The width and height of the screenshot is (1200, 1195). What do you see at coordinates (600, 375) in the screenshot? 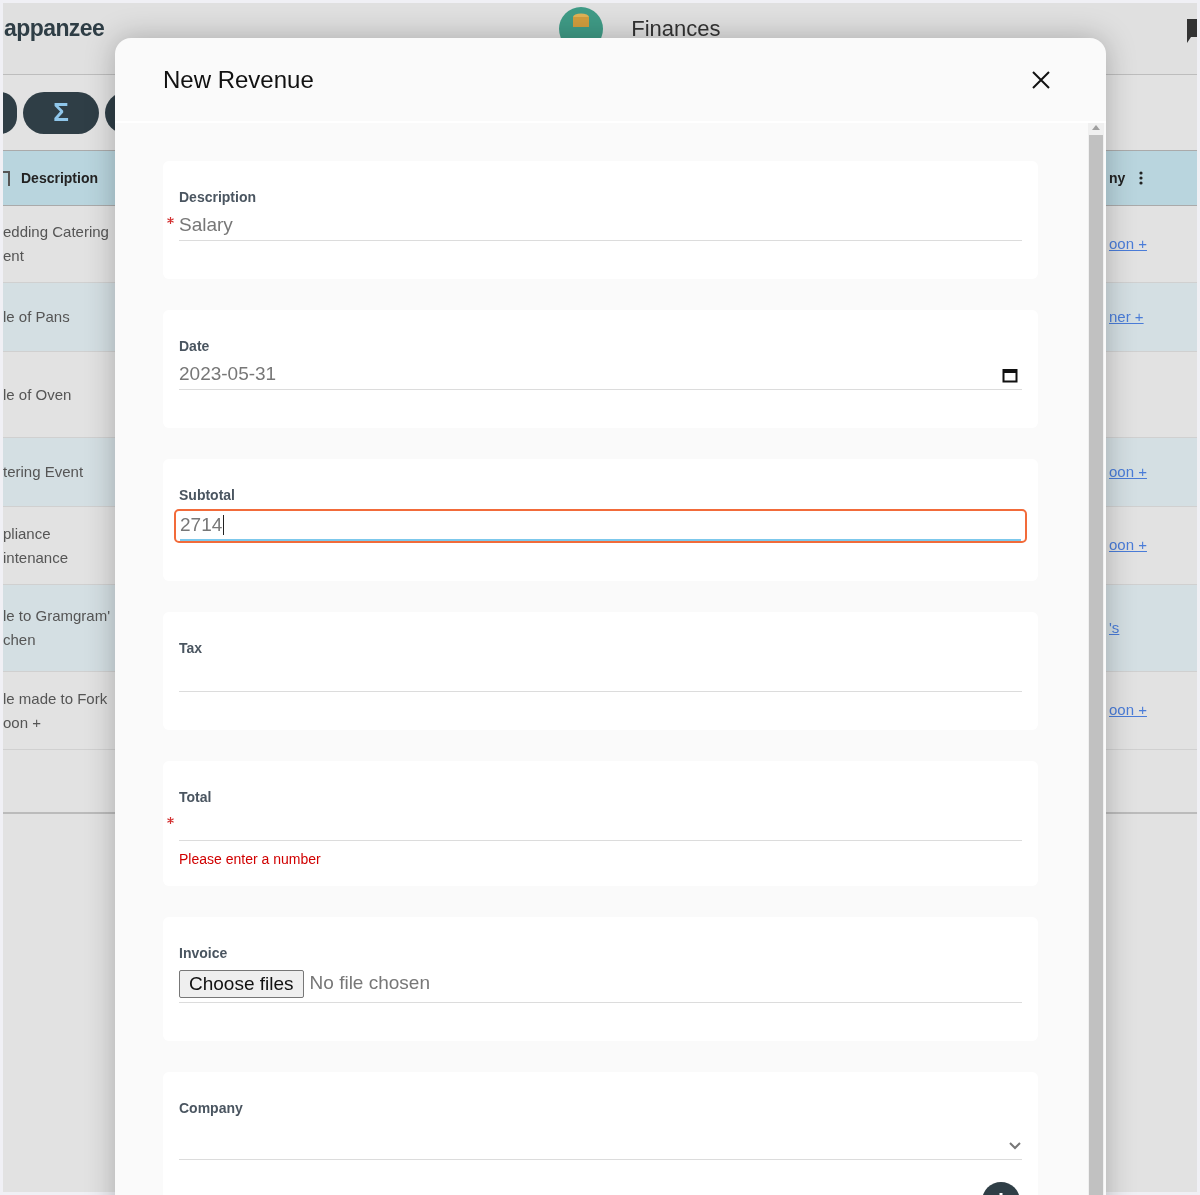
I see `date-field: 2023-05-31` at bounding box center [600, 375].